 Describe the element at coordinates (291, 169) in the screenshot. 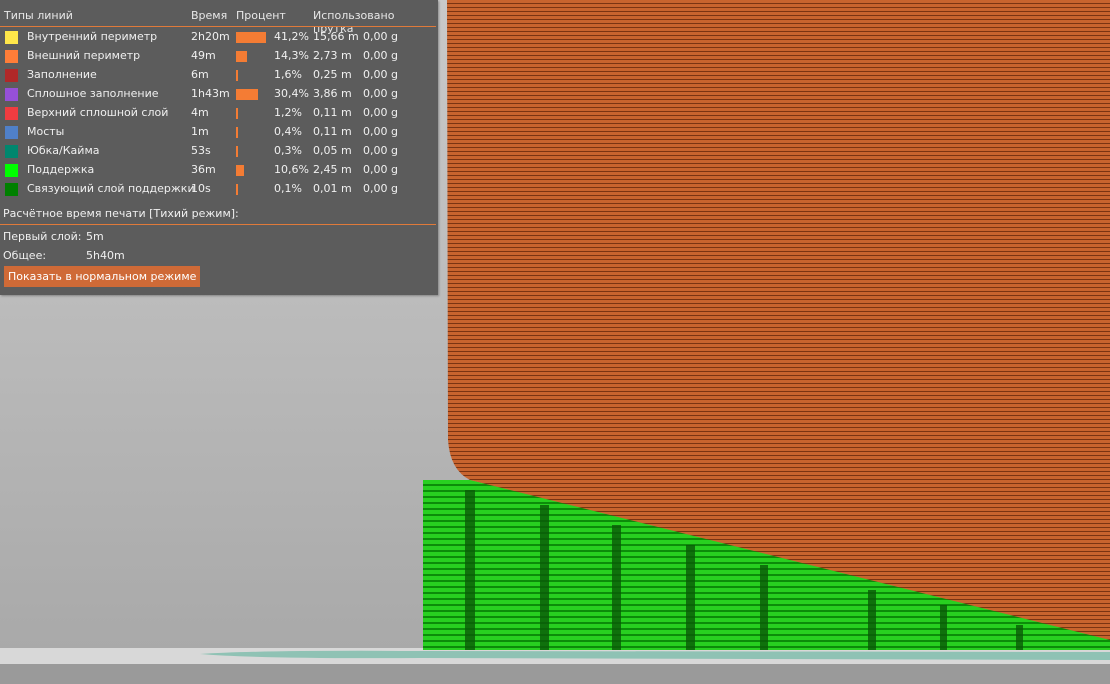

I see `line-type-percent: 10,6%` at that location.